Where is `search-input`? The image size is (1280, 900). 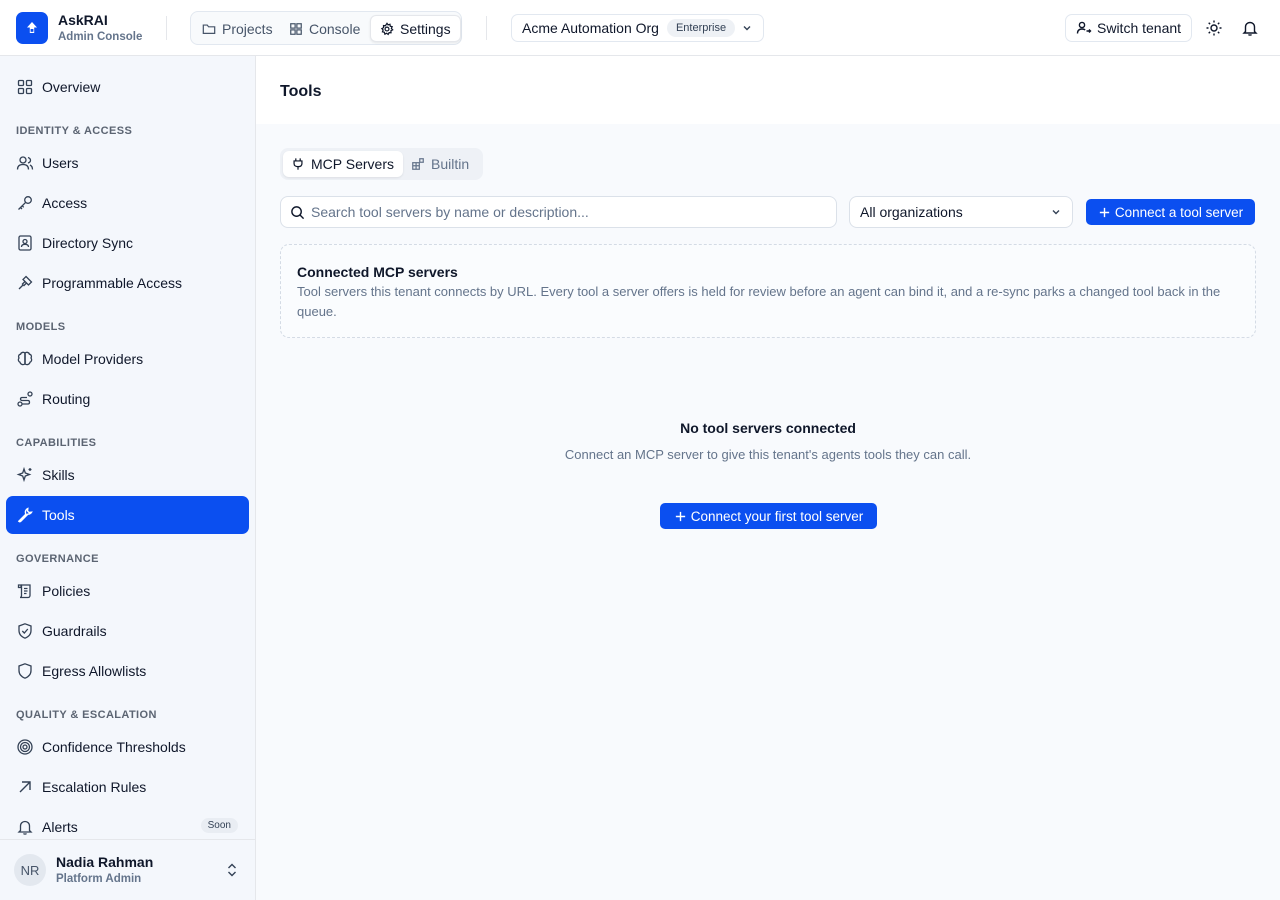
search-input is located at coordinates (571, 212).